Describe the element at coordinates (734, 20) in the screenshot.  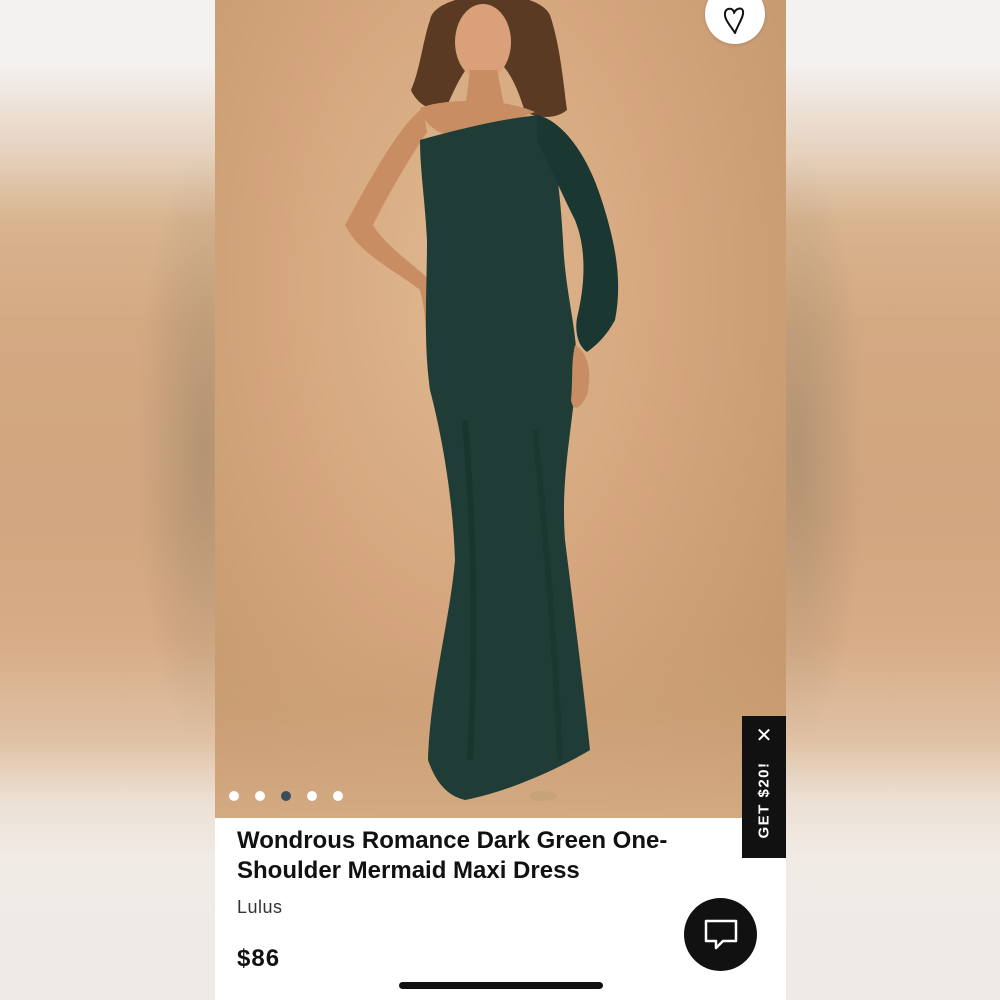
I see `heart-icon` at that location.